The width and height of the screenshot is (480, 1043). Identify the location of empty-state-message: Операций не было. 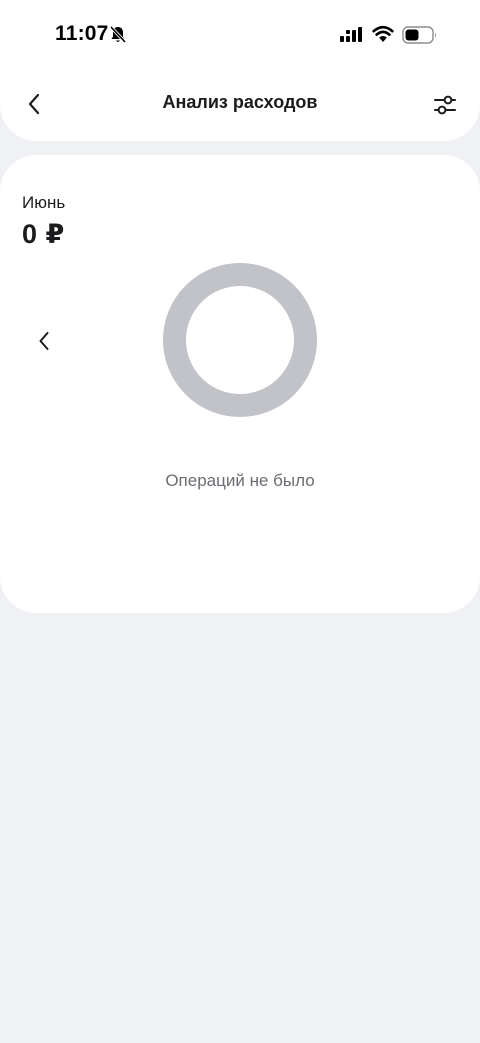
(240, 480).